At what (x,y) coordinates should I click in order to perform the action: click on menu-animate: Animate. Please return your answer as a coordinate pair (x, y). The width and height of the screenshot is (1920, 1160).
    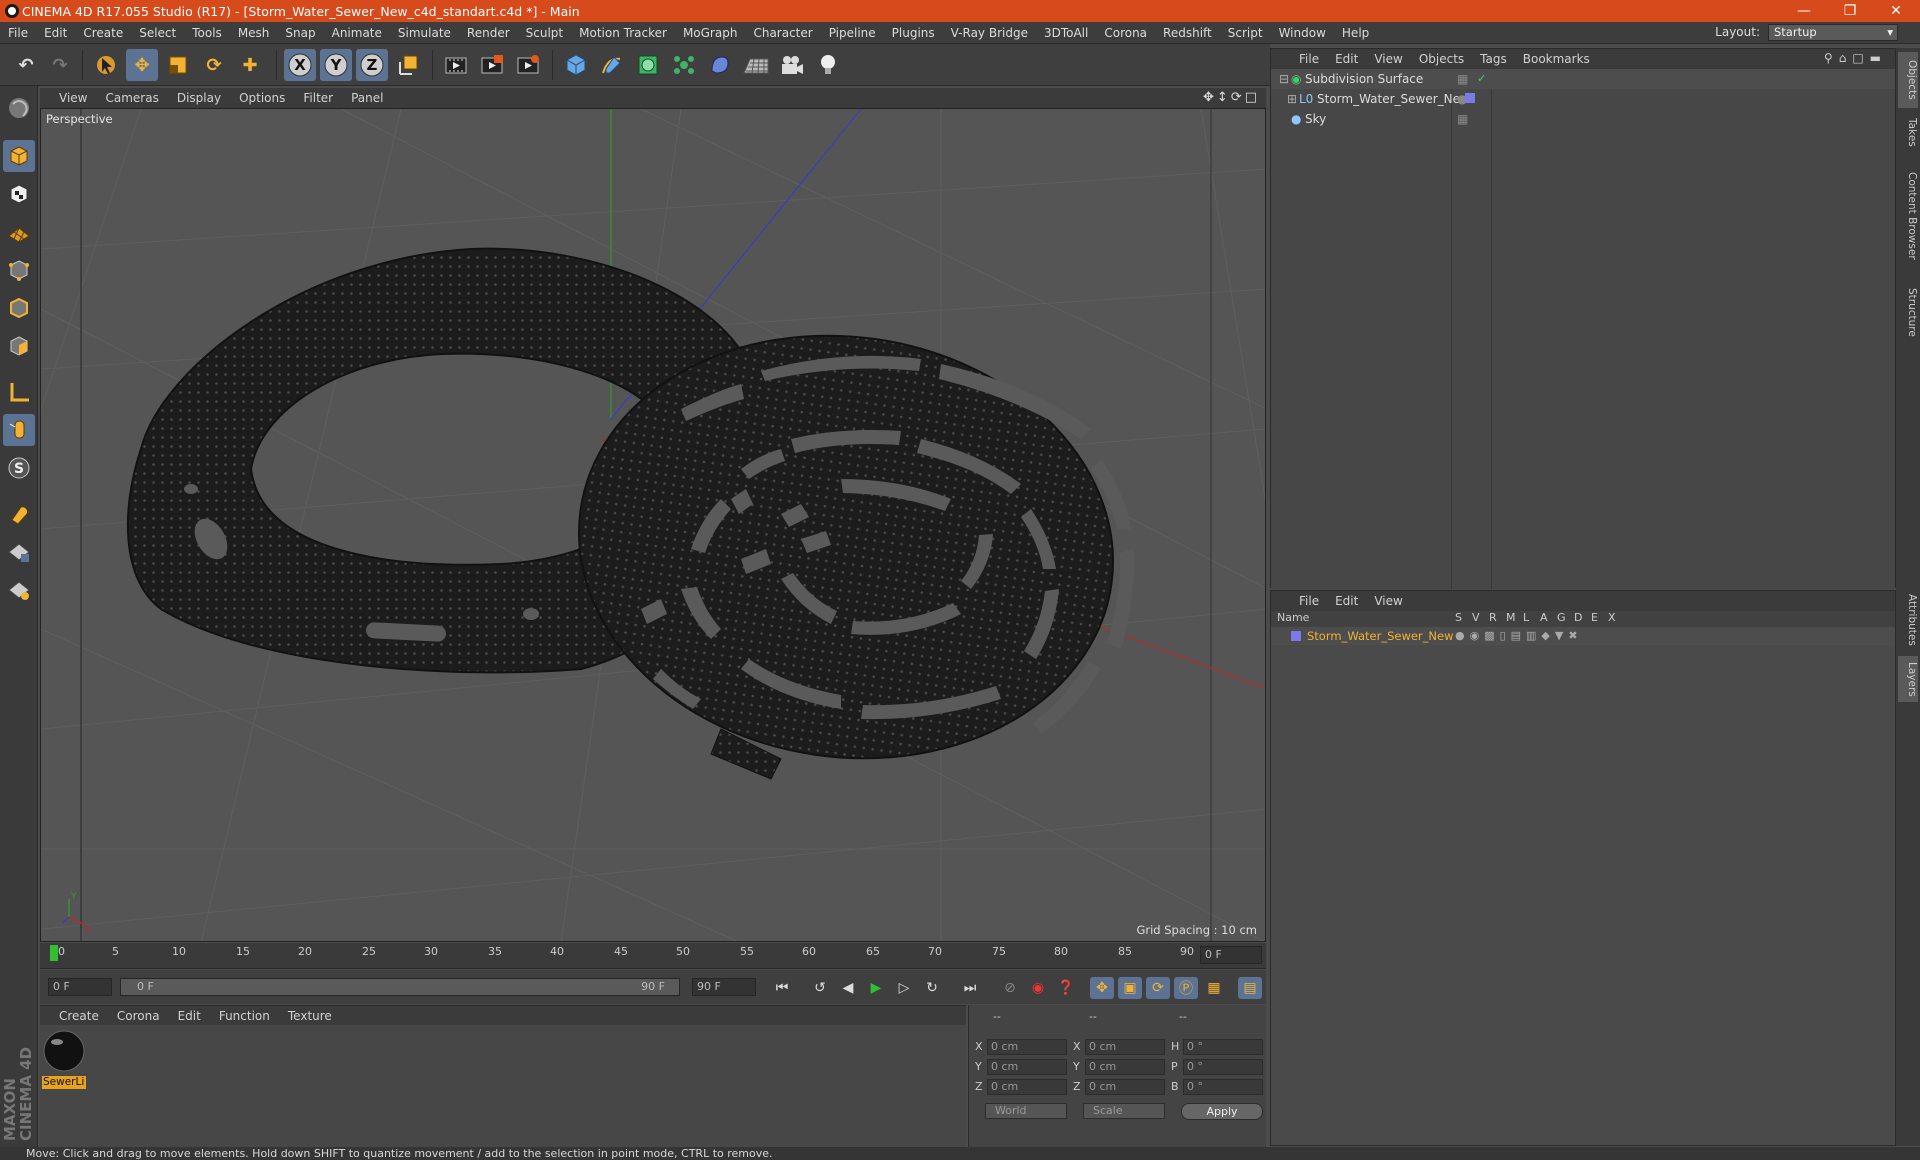
    Looking at the image, I should click on (357, 33).